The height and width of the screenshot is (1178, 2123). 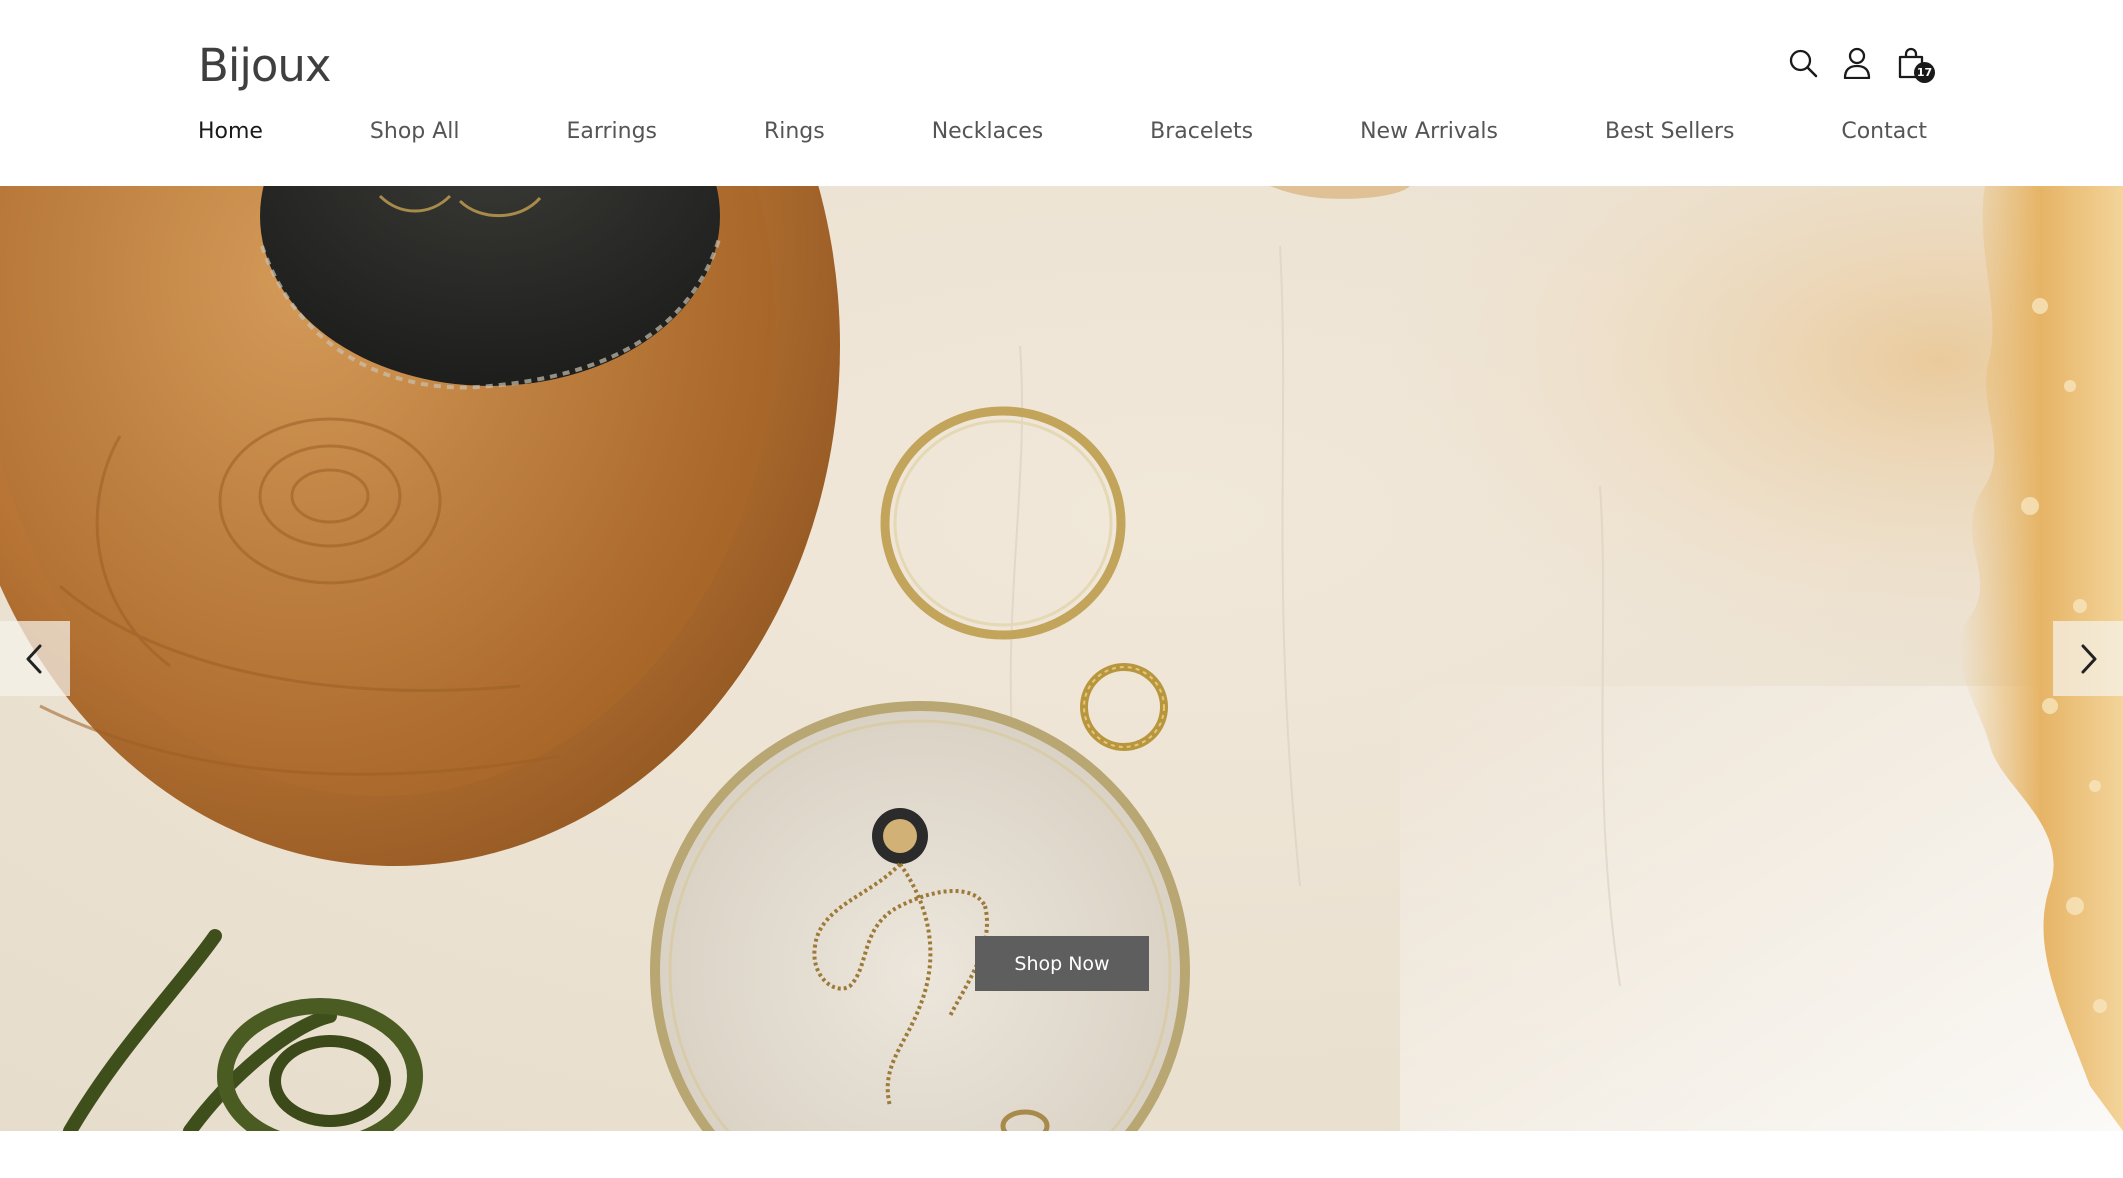 I want to click on slider-prev-button, so click(x=35, y=658).